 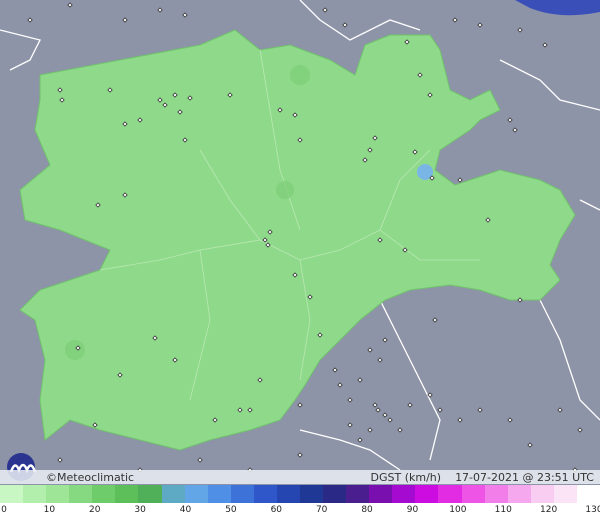 I want to click on timestamp: 17-07-2021 @ 23:51 UTC, so click(x=524, y=477).